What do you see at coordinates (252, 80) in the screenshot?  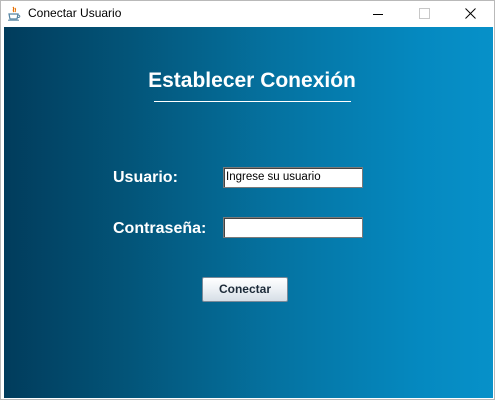 I see `form-heading: Establecer Conexión` at bounding box center [252, 80].